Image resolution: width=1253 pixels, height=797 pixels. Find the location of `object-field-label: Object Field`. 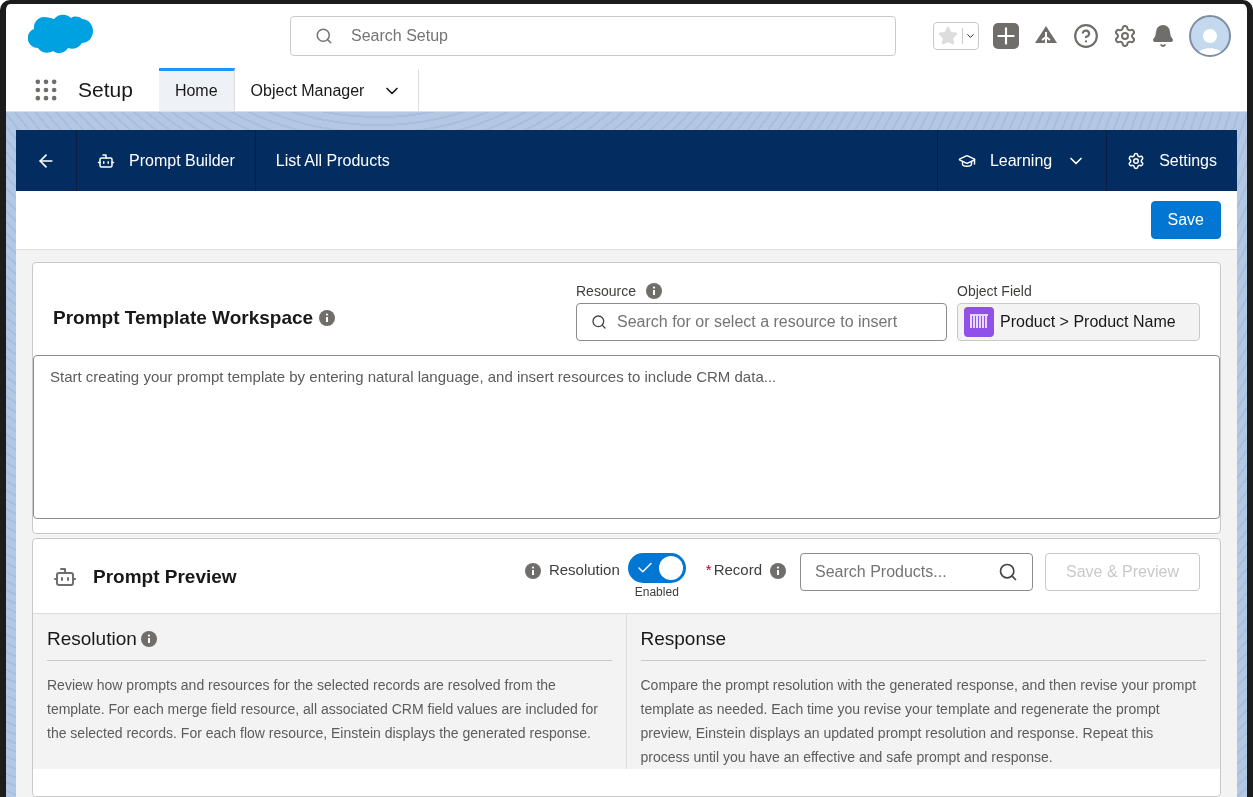

object-field-label: Object Field is located at coordinates (995, 291).